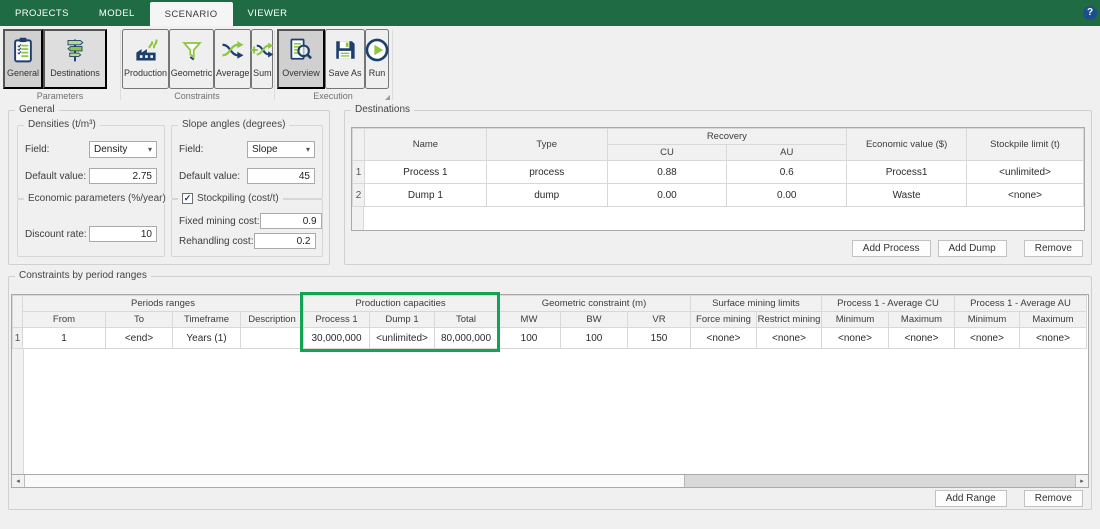  Describe the element at coordinates (139, 338) in the screenshot. I see `cell-to: <end>` at that location.